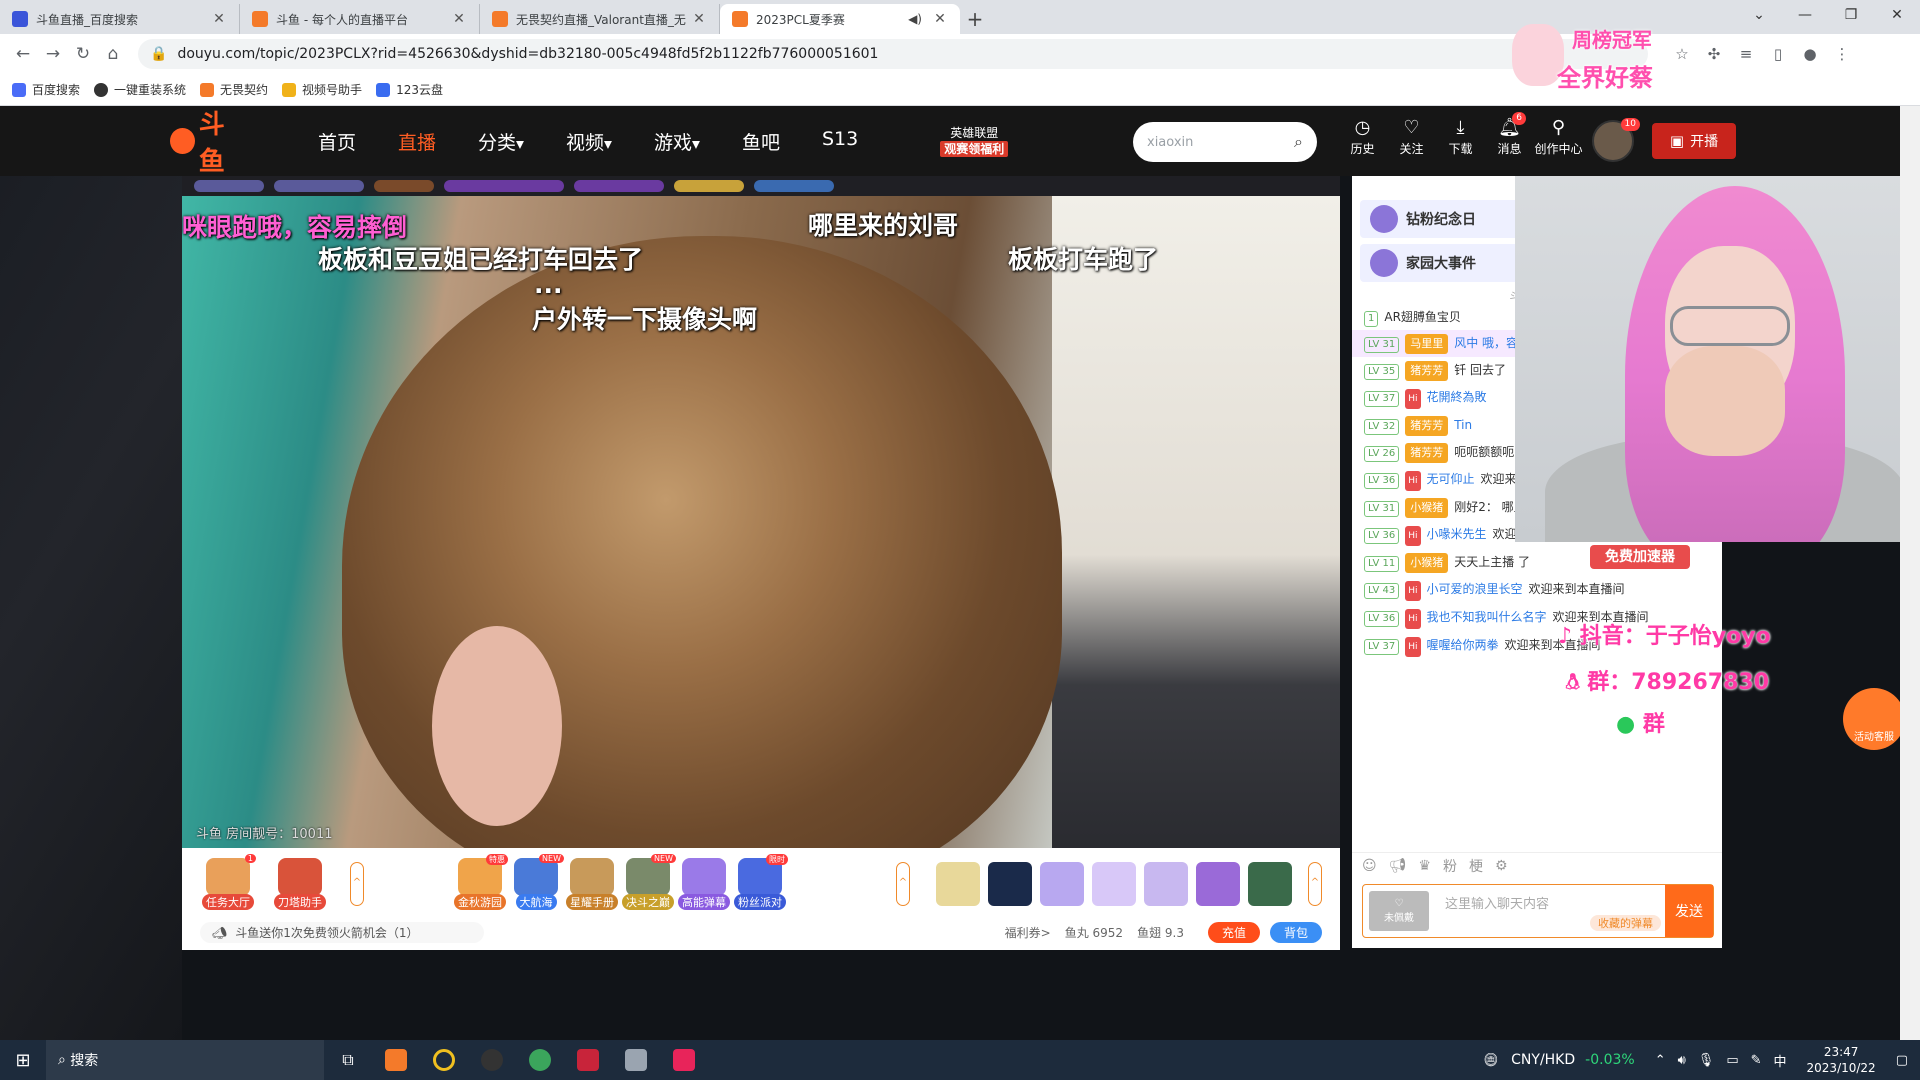 The width and height of the screenshot is (1920, 1080). Describe the element at coordinates (760, 882) in the screenshot. I see `activity-item: 限时 粉丝派对` at that location.